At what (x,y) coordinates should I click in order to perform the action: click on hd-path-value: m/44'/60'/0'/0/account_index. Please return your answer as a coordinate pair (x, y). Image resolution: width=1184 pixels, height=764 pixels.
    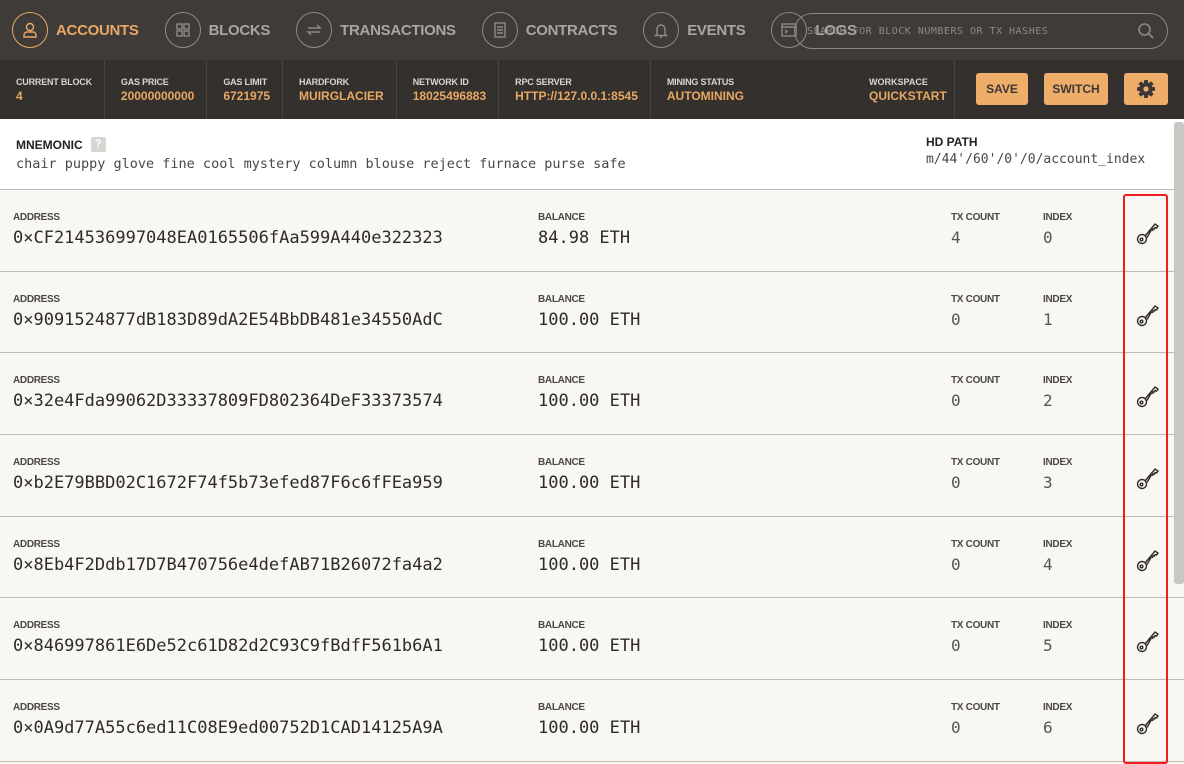
    Looking at the image, I should click on (1036, 159).